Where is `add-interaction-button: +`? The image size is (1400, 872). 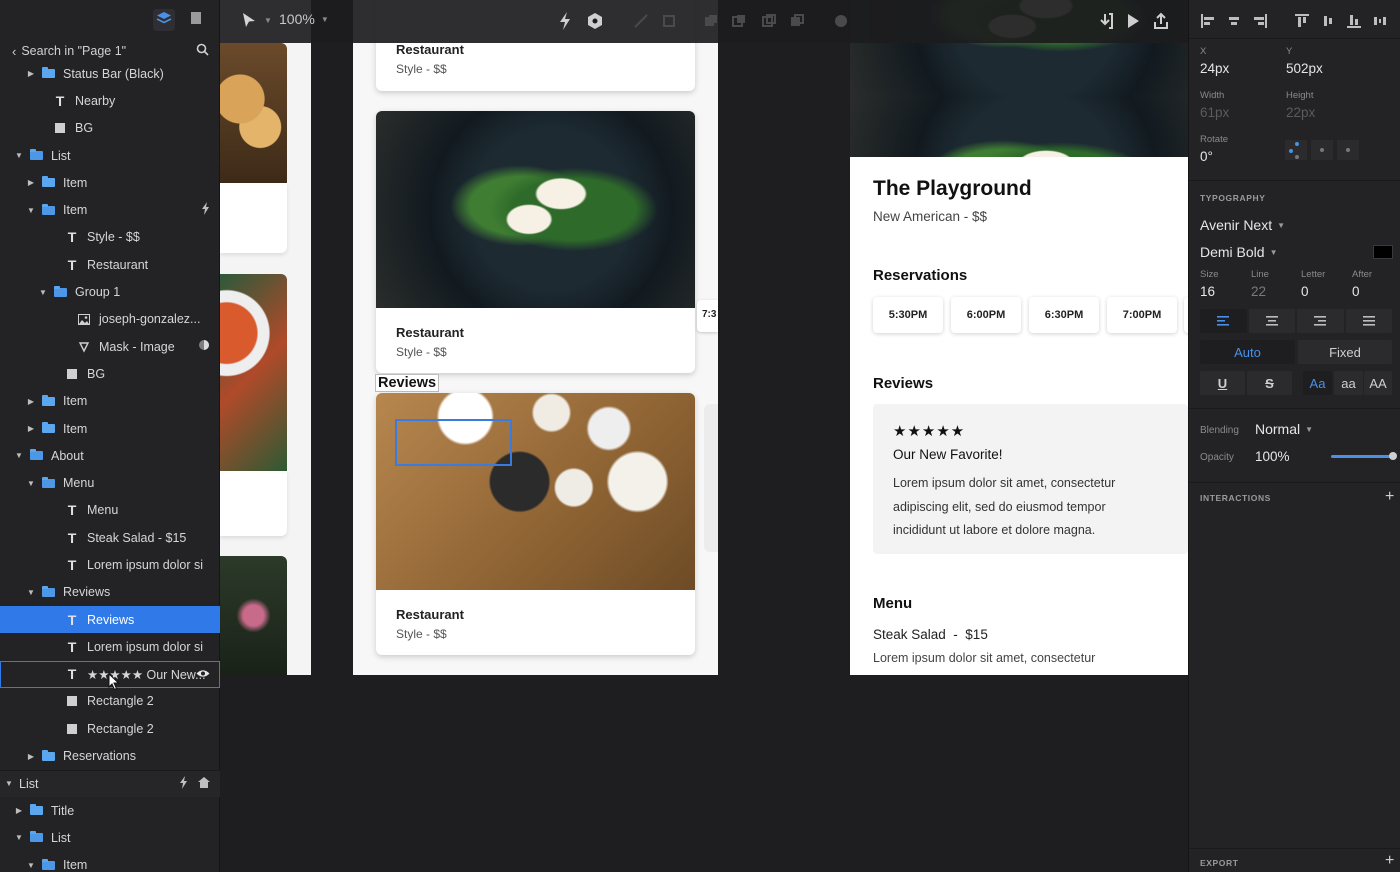
add-interaction-button: + is located at coordinates (1389, 497).